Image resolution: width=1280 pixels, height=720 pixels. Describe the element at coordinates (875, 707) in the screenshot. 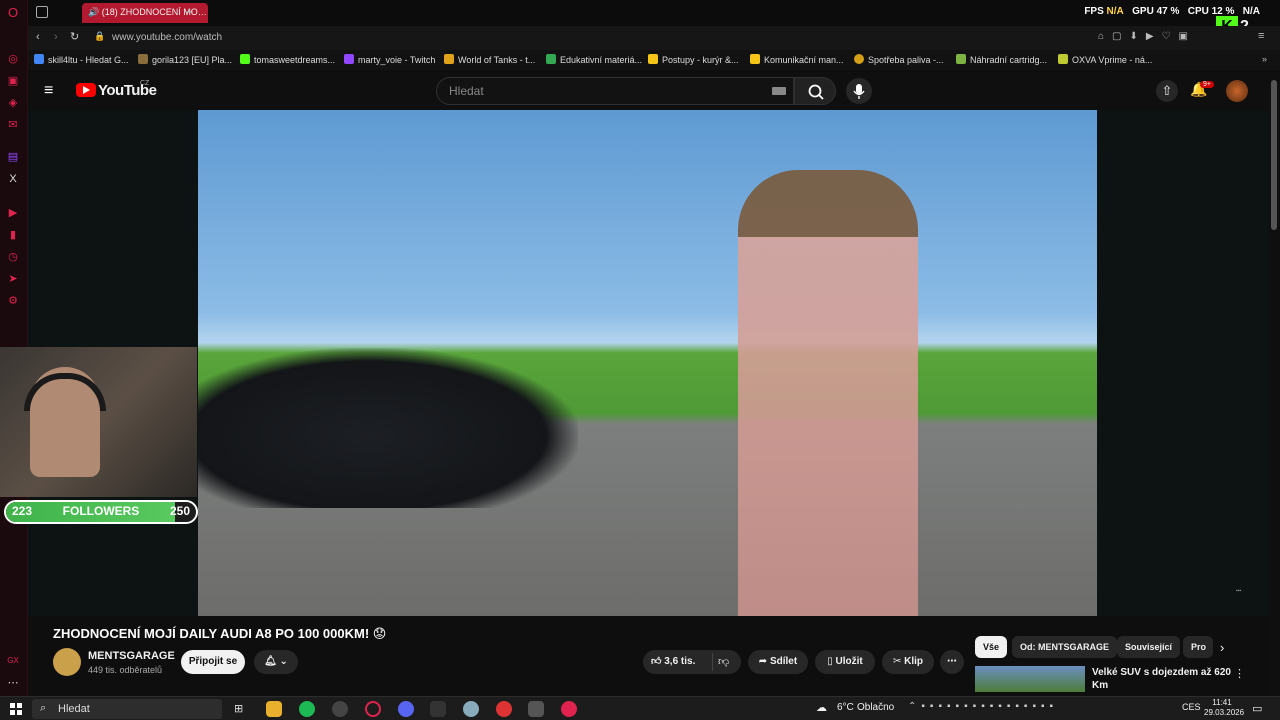

I see `weather-text: Oblačno` at that location.